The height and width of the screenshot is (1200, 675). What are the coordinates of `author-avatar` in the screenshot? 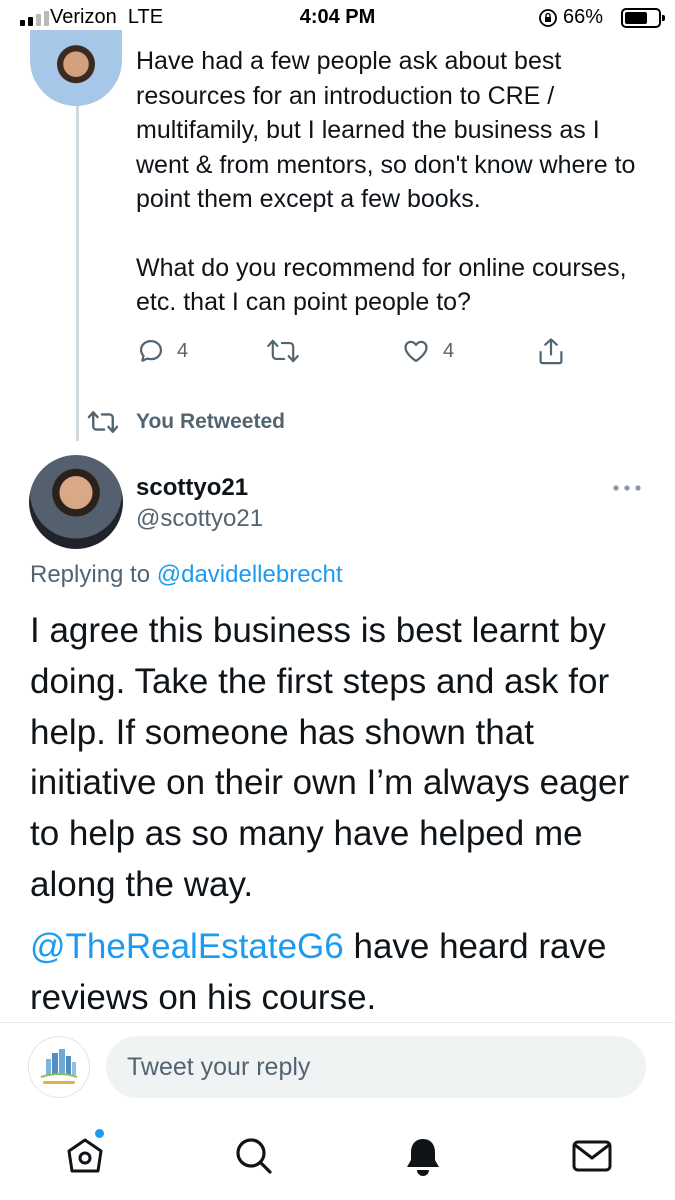 It's located at (76, 502).